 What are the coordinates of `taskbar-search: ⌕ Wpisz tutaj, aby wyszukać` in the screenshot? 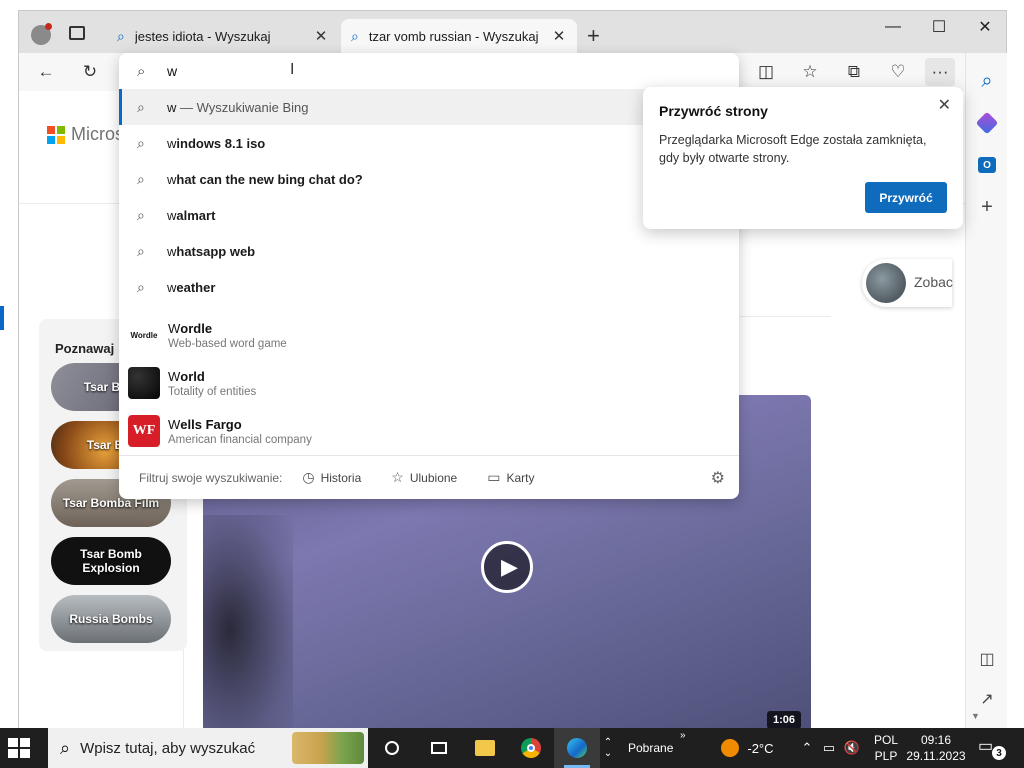 It's located at (208, 748).